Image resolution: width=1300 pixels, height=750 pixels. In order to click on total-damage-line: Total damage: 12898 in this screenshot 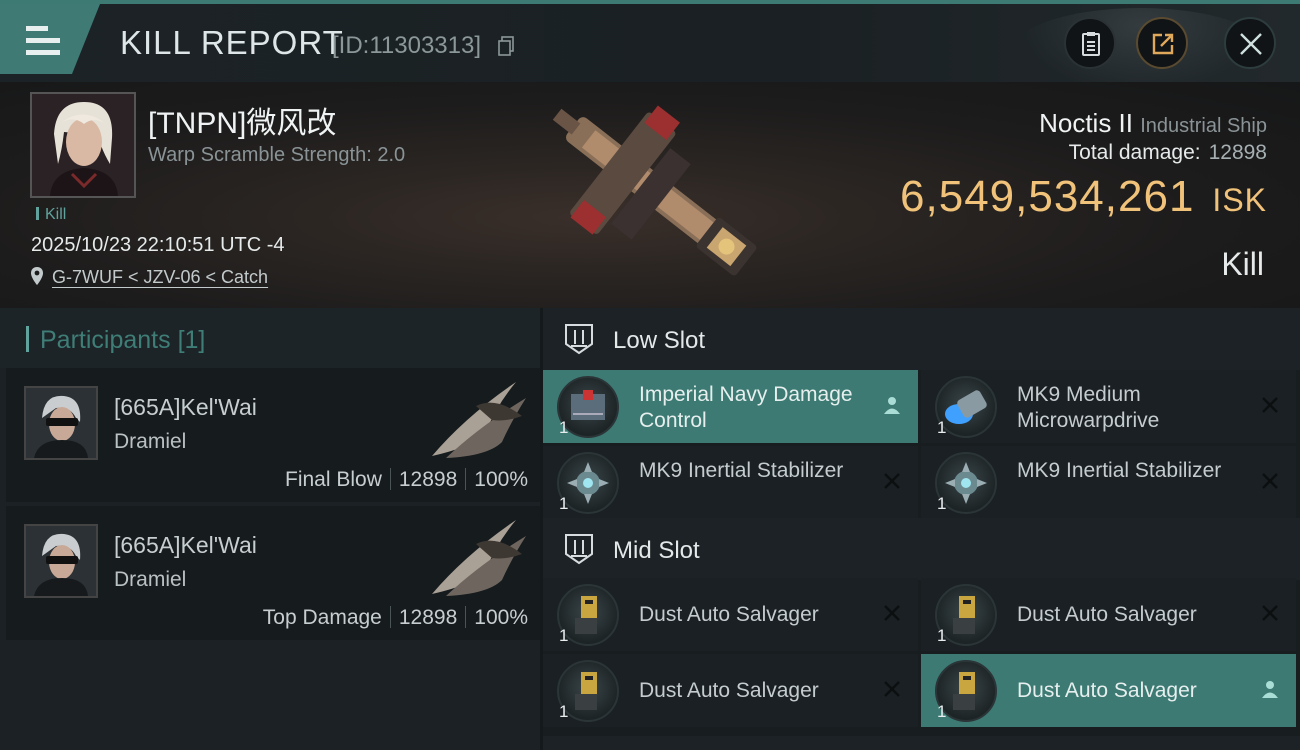, I will do `click(1168, 153)`.